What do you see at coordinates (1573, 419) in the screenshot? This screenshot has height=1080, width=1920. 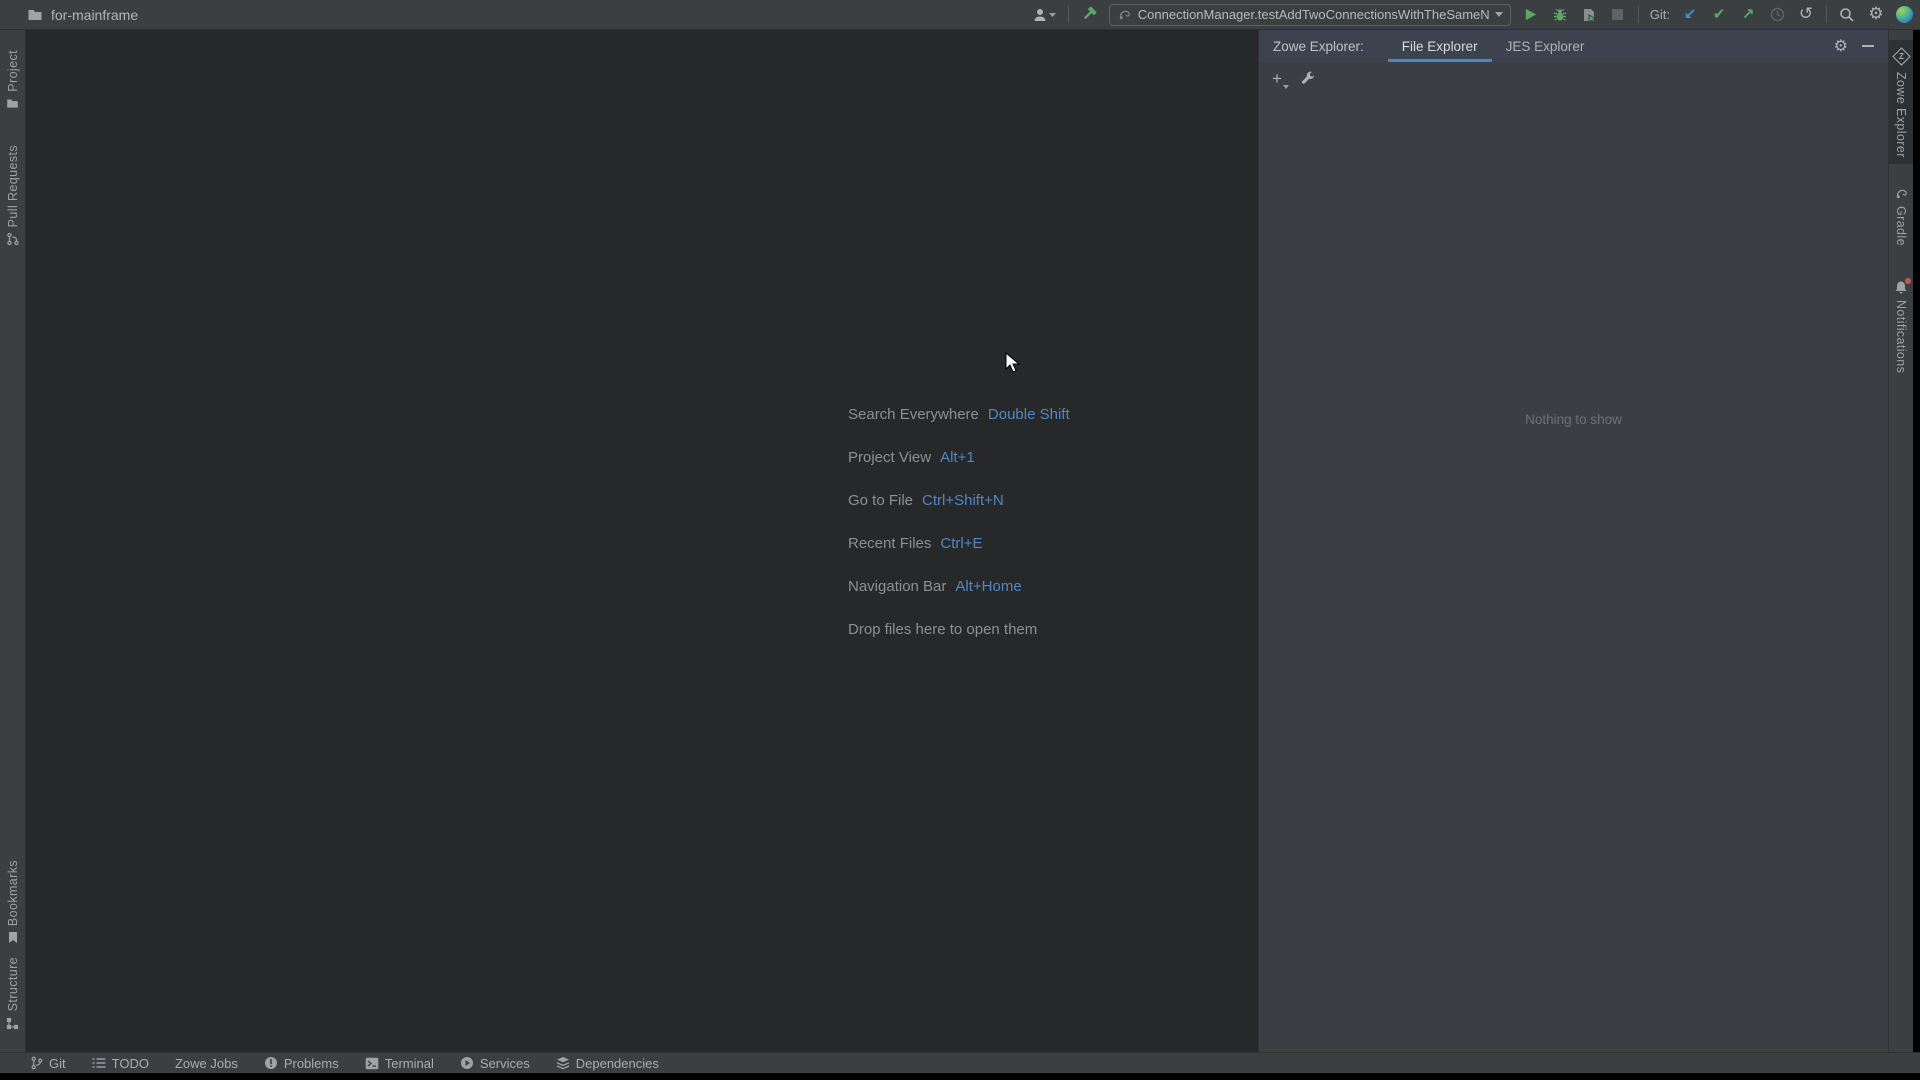 I see `empty-state-text: Nothing to show` at bounding box center [1573, 419].